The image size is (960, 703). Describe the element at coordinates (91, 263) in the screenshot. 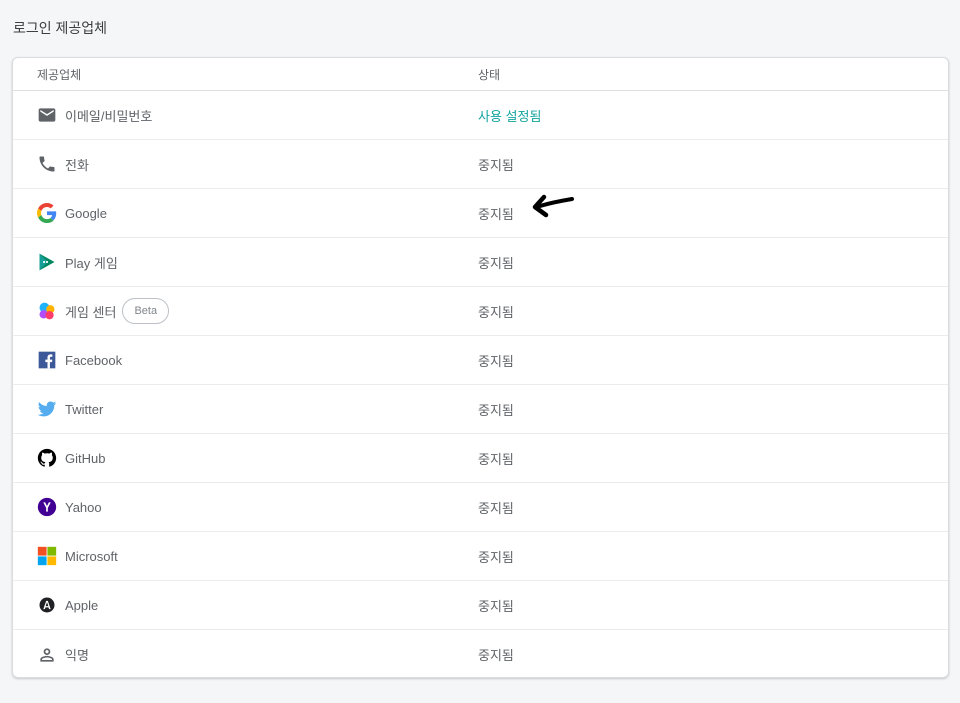

I see `provider-label: Play 게임` at that location.